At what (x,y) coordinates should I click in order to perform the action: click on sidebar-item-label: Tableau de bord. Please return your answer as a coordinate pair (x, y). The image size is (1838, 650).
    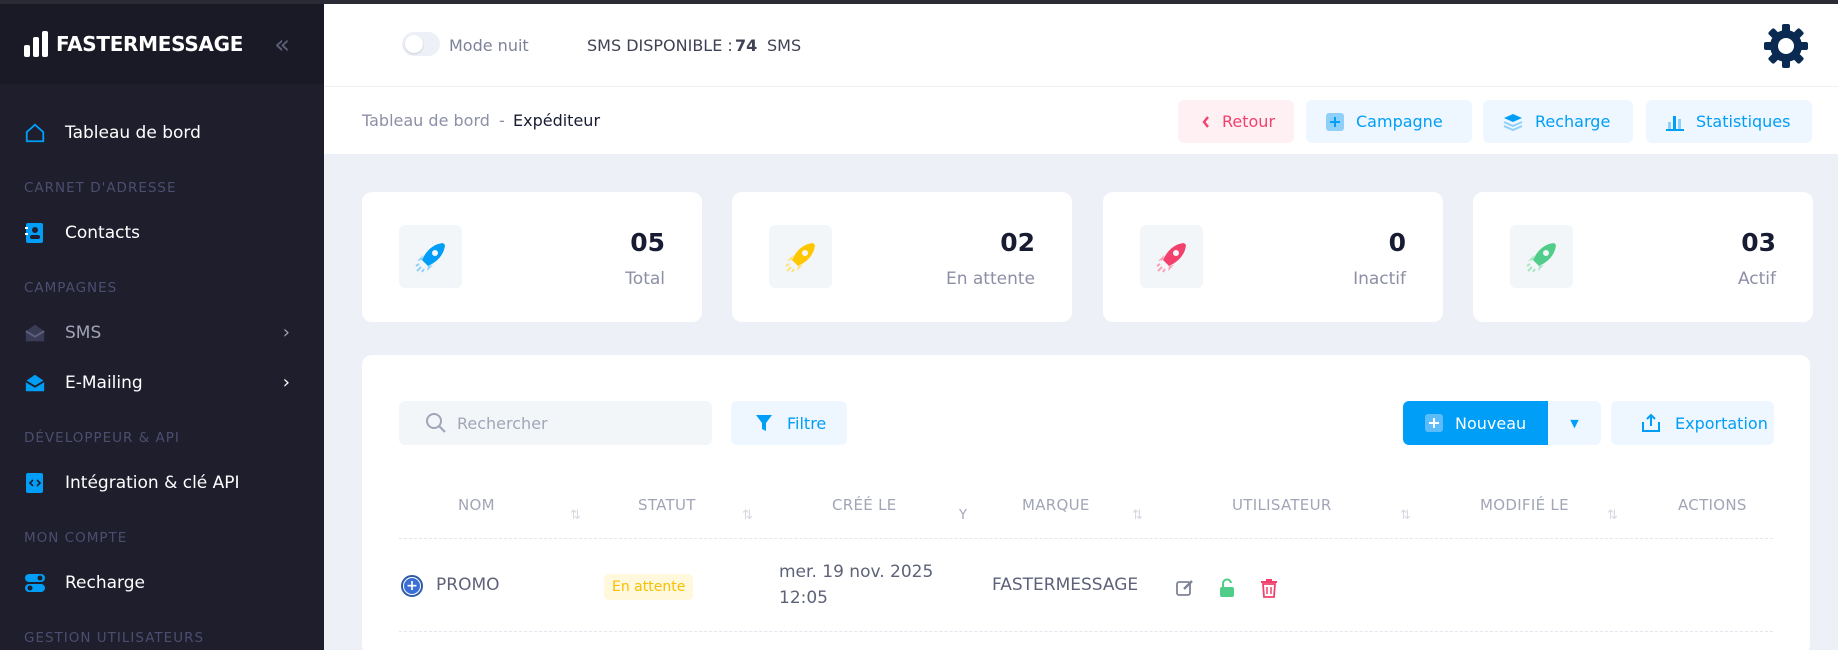
    Looking at the image, I should click on (133, 133).